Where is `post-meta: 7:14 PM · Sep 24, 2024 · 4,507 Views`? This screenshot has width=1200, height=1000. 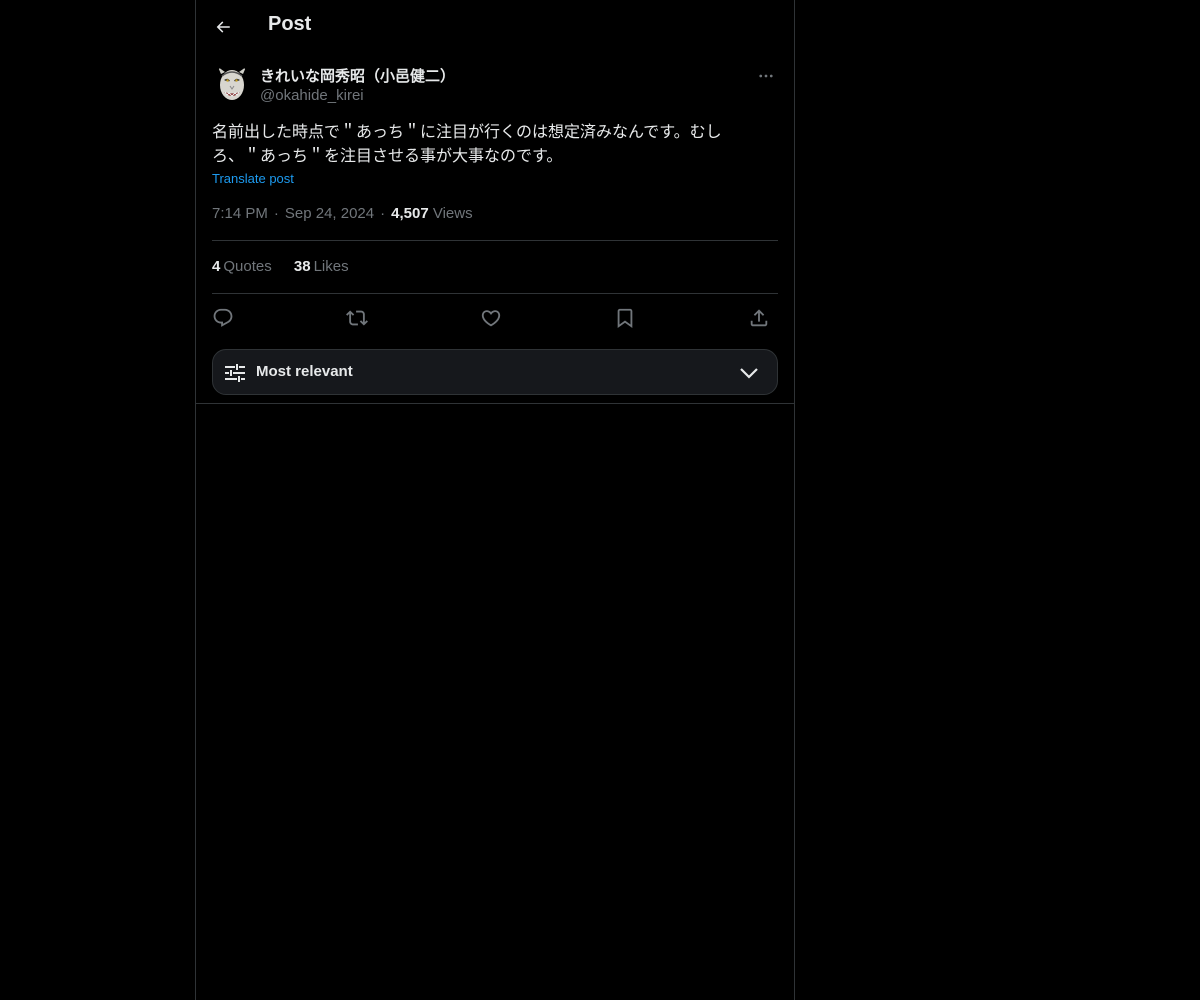
post-meta: 7:14 PM · Sep 24, 2024 · 4,507 Views is located at coordinates (342, 213).